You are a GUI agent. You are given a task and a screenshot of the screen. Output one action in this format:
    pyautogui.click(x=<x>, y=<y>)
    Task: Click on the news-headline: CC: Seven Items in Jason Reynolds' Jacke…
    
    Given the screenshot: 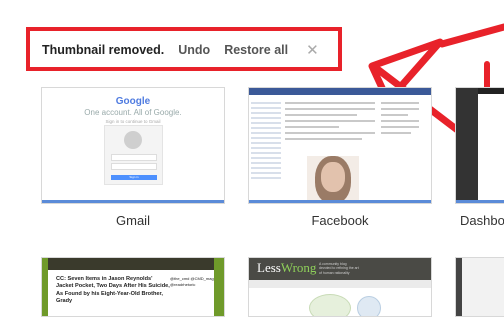 What is the action you would take?
    pyautogui.click(x=113, y=290)
    